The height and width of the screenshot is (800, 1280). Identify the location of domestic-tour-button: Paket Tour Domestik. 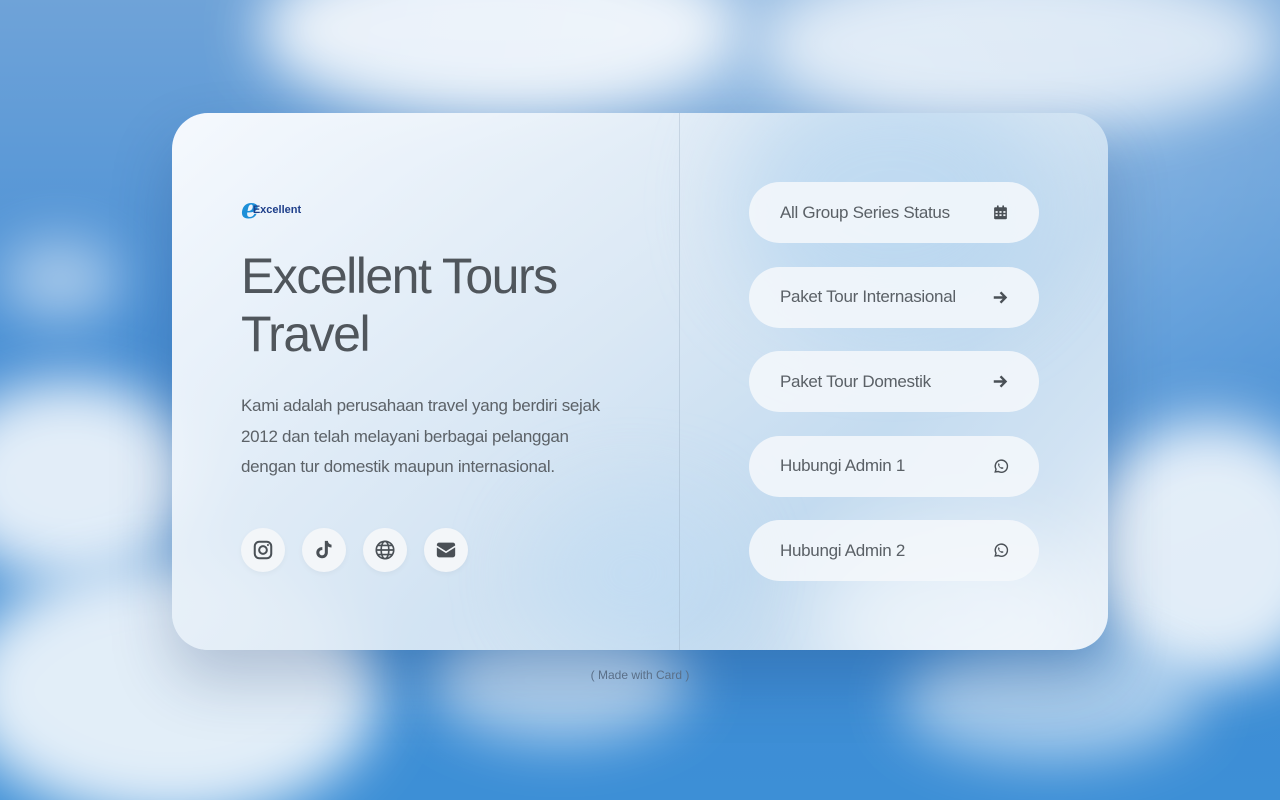
(894, 381).